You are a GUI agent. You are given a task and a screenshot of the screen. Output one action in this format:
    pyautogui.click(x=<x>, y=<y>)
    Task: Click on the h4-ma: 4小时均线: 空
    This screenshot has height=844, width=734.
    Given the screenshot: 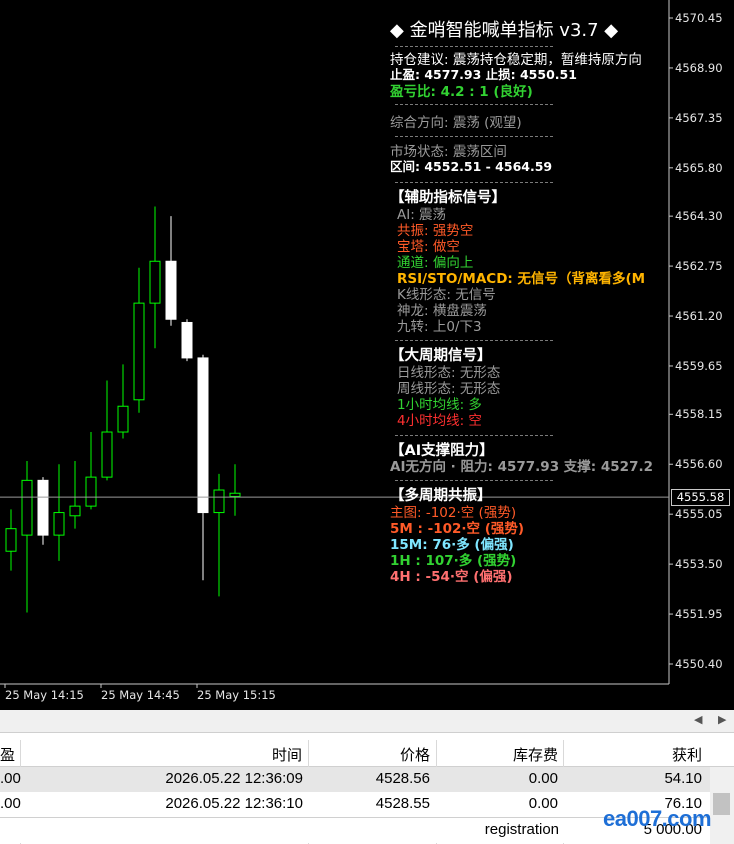 What is the action you would take?
    pyautogui.click(x=439, y=421)
    